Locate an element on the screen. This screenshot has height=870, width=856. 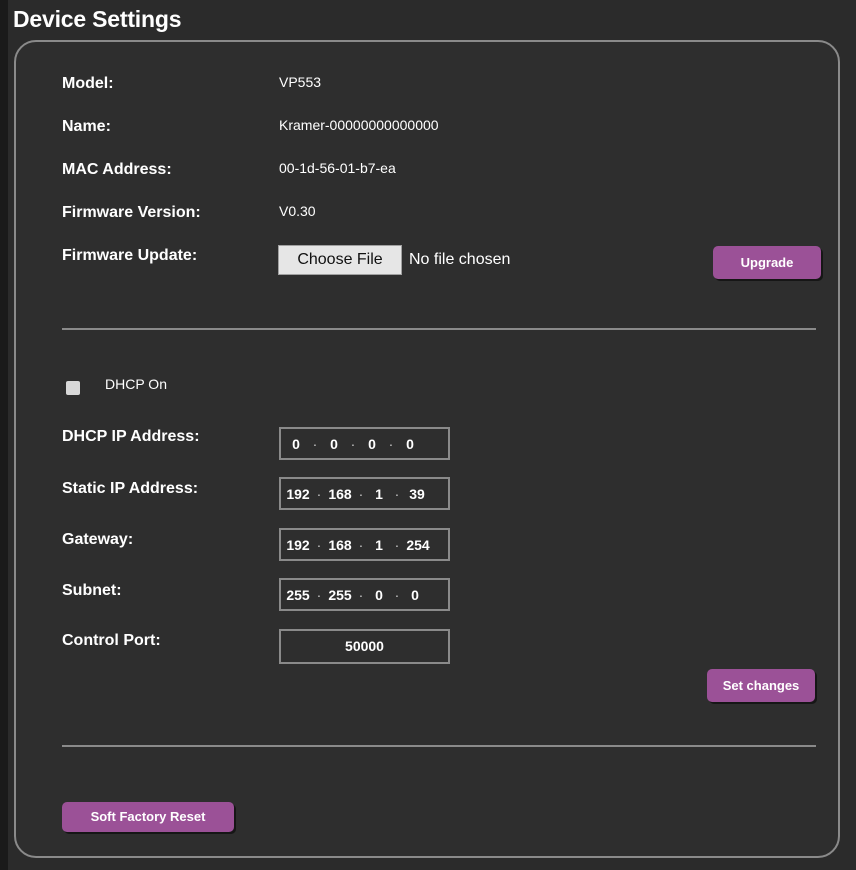
static-ip-octet-1: 192 is located at coordinates (298, 494).